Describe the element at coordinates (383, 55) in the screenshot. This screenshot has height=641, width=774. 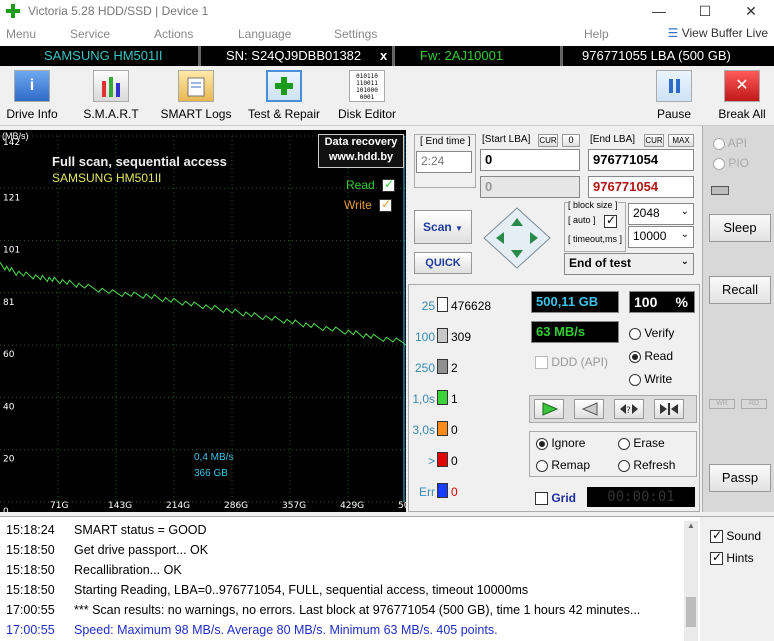
I see `serial-close-button: x` at that location.